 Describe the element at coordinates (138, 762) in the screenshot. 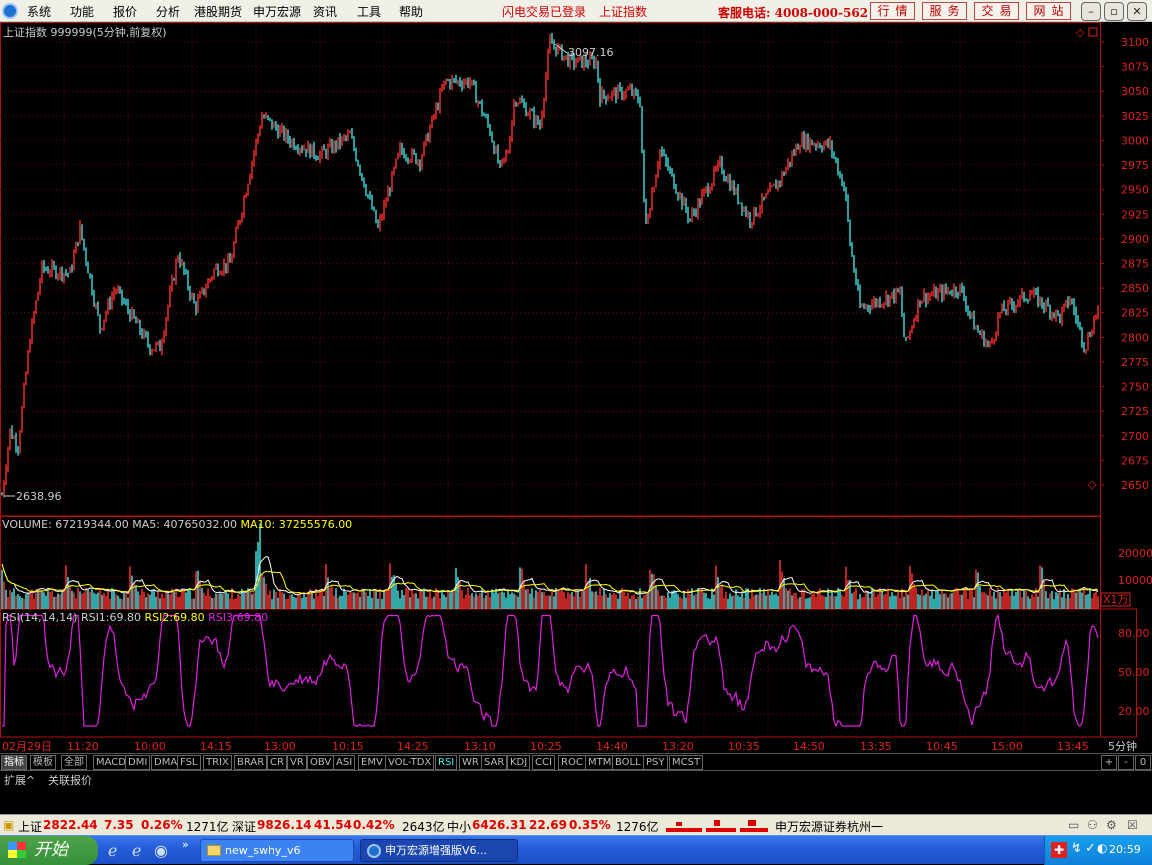

I see `indicator-dmi: DMI` at that location.